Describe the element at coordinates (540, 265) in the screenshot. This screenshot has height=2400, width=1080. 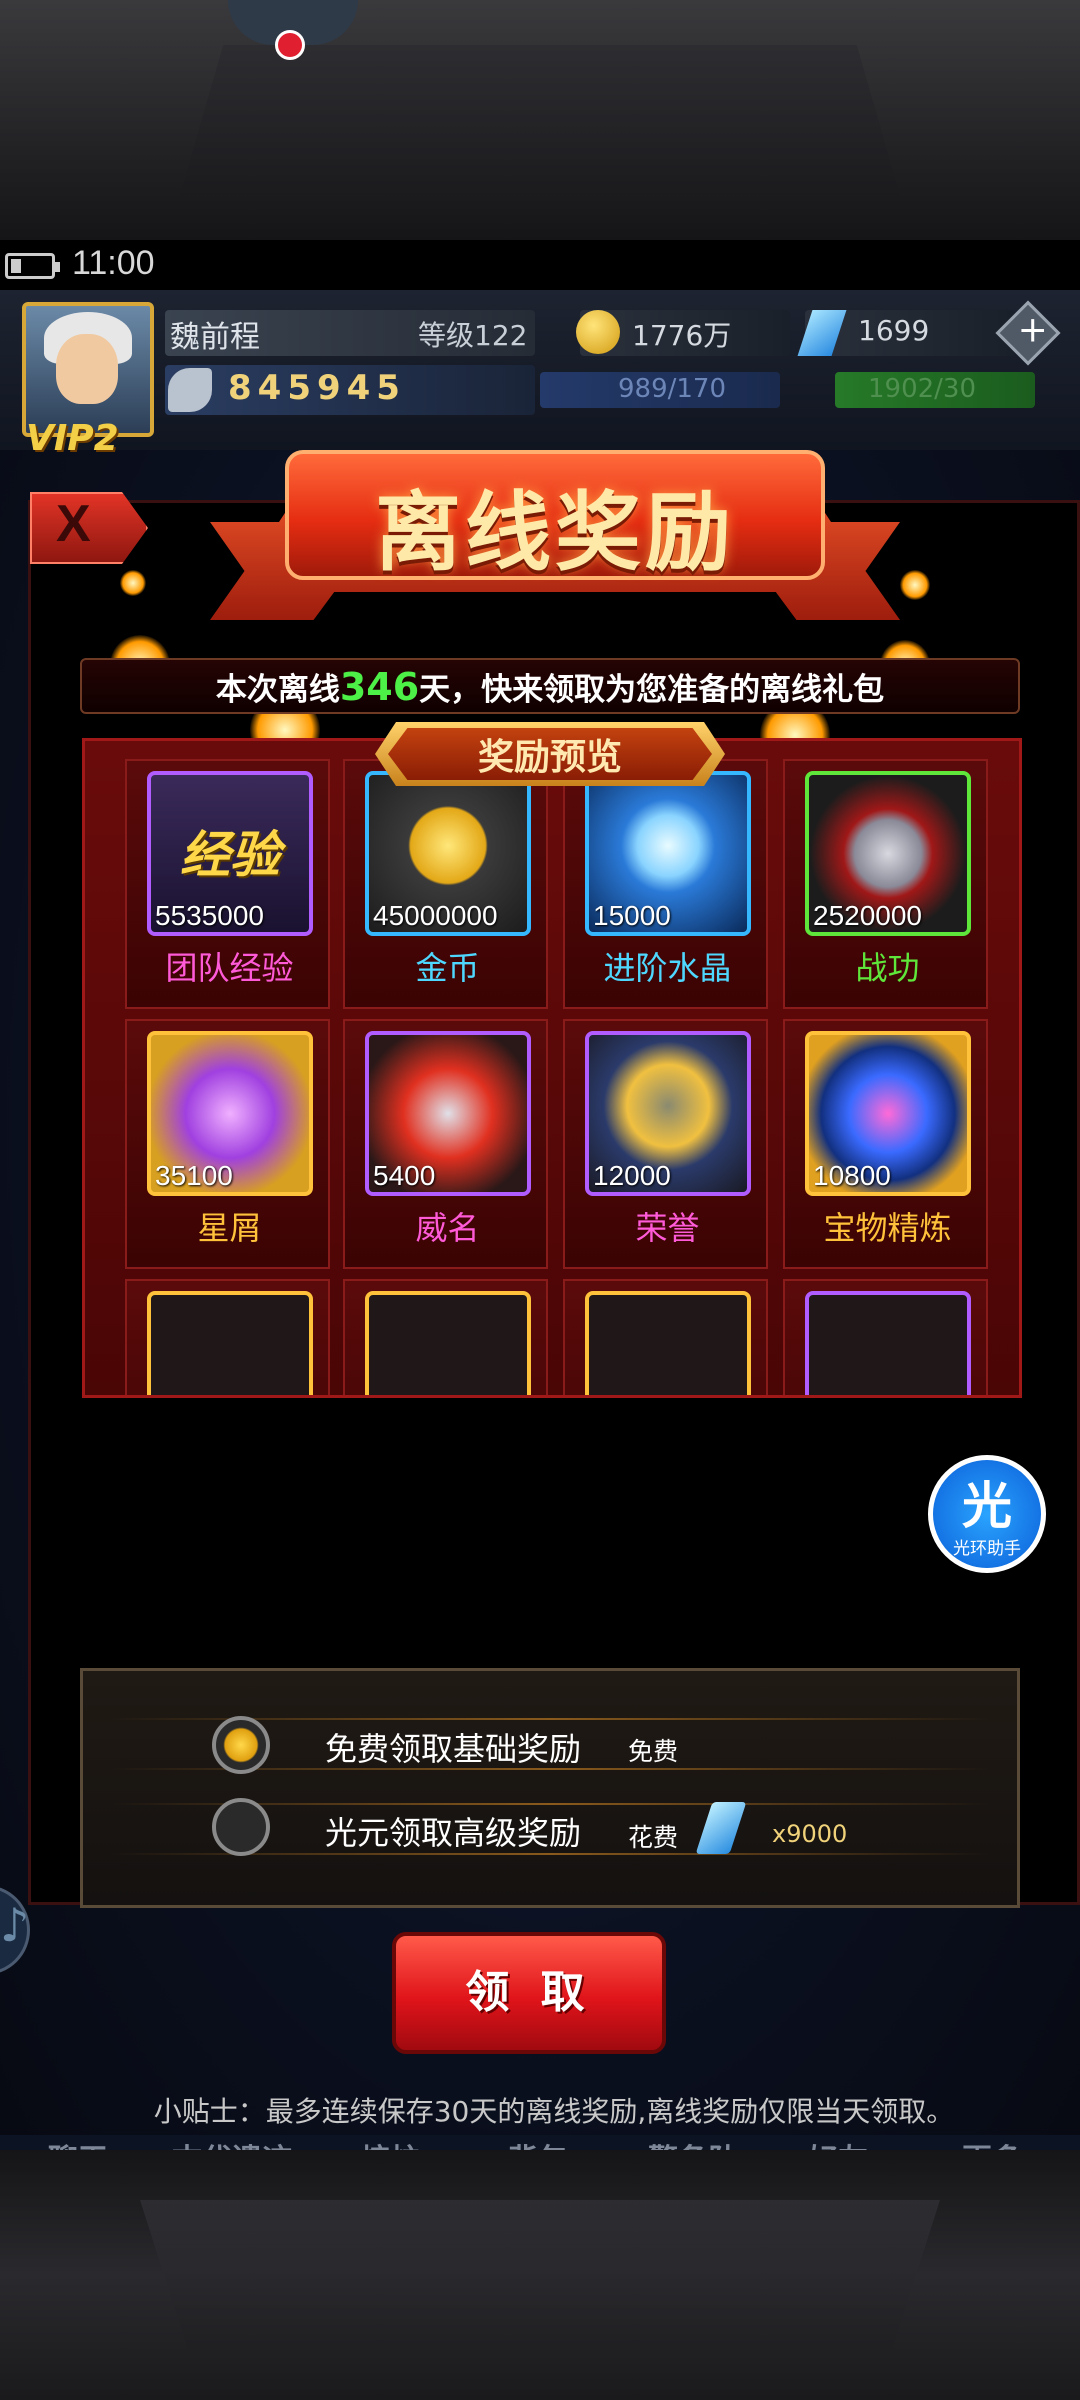
I see `status-bar: 11:00` at that location.